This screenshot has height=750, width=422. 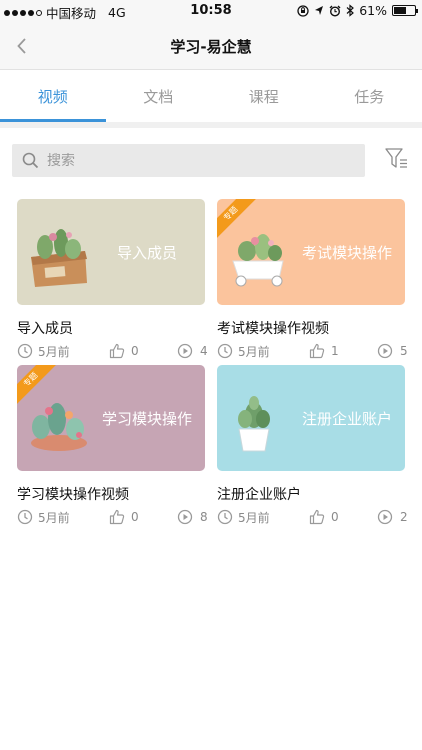 I want to click on card-meta: 5月前 1 5, so click(x=312, y=351).